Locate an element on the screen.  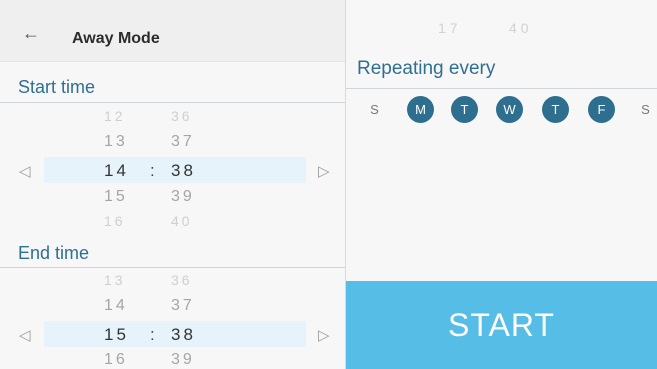
start-time-label: Start time is located at coordinates (57, 87).